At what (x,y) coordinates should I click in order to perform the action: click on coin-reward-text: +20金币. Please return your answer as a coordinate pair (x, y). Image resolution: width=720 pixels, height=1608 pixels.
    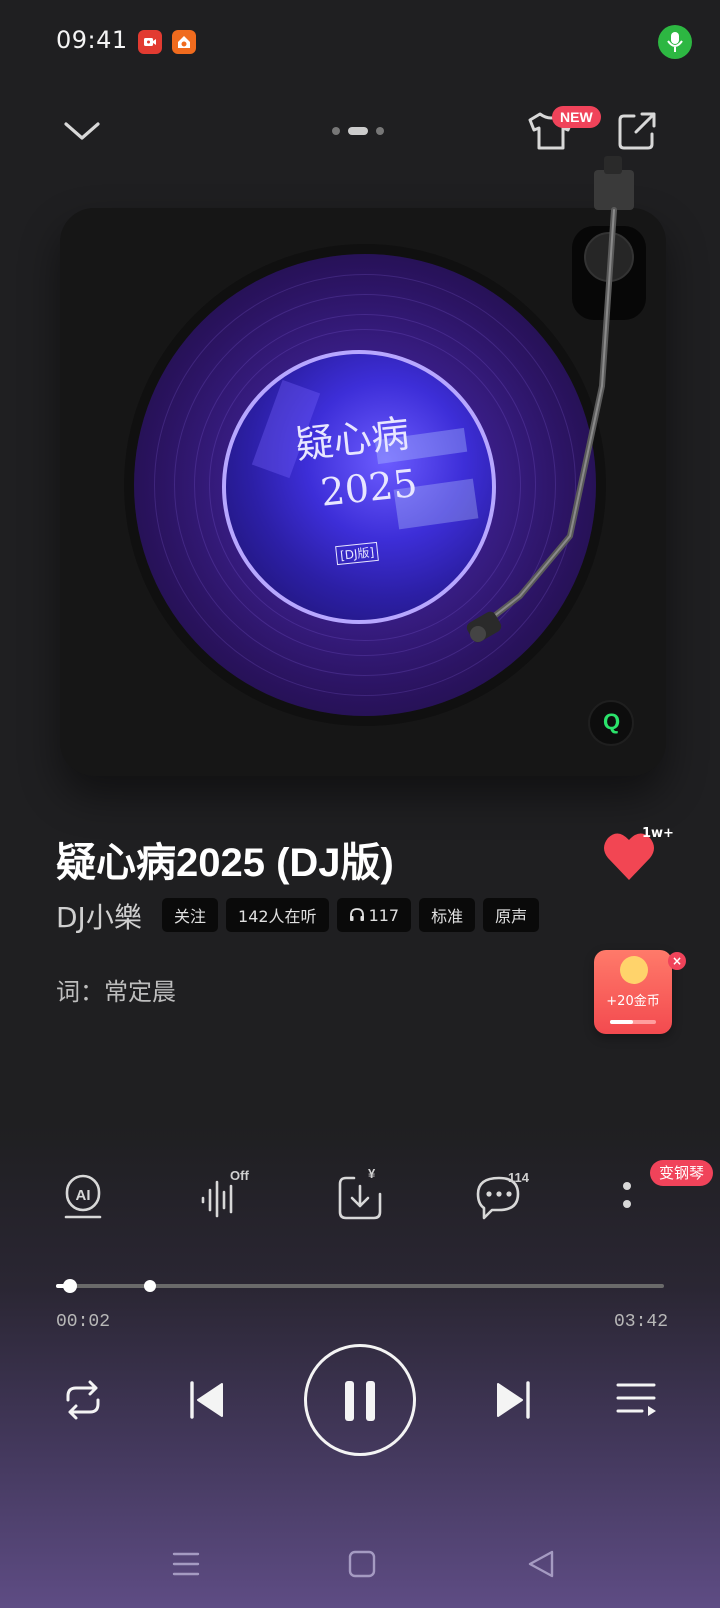
    Looking at the image, I should click on (633, 1001).